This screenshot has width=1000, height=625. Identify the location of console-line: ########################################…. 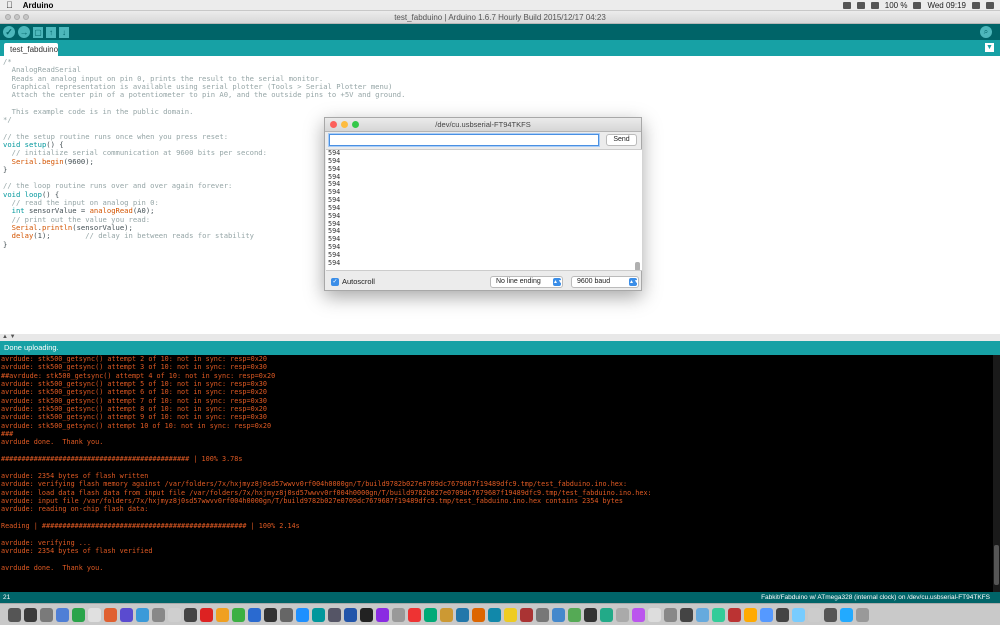
(122, 459).